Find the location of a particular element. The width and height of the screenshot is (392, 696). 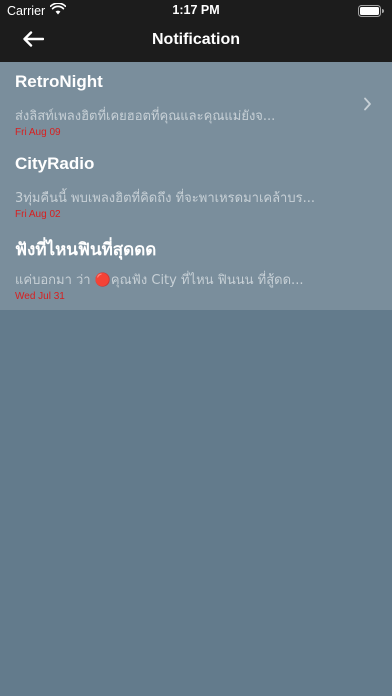

status-time: 1:17 PM is located at coordinates (196, 10).